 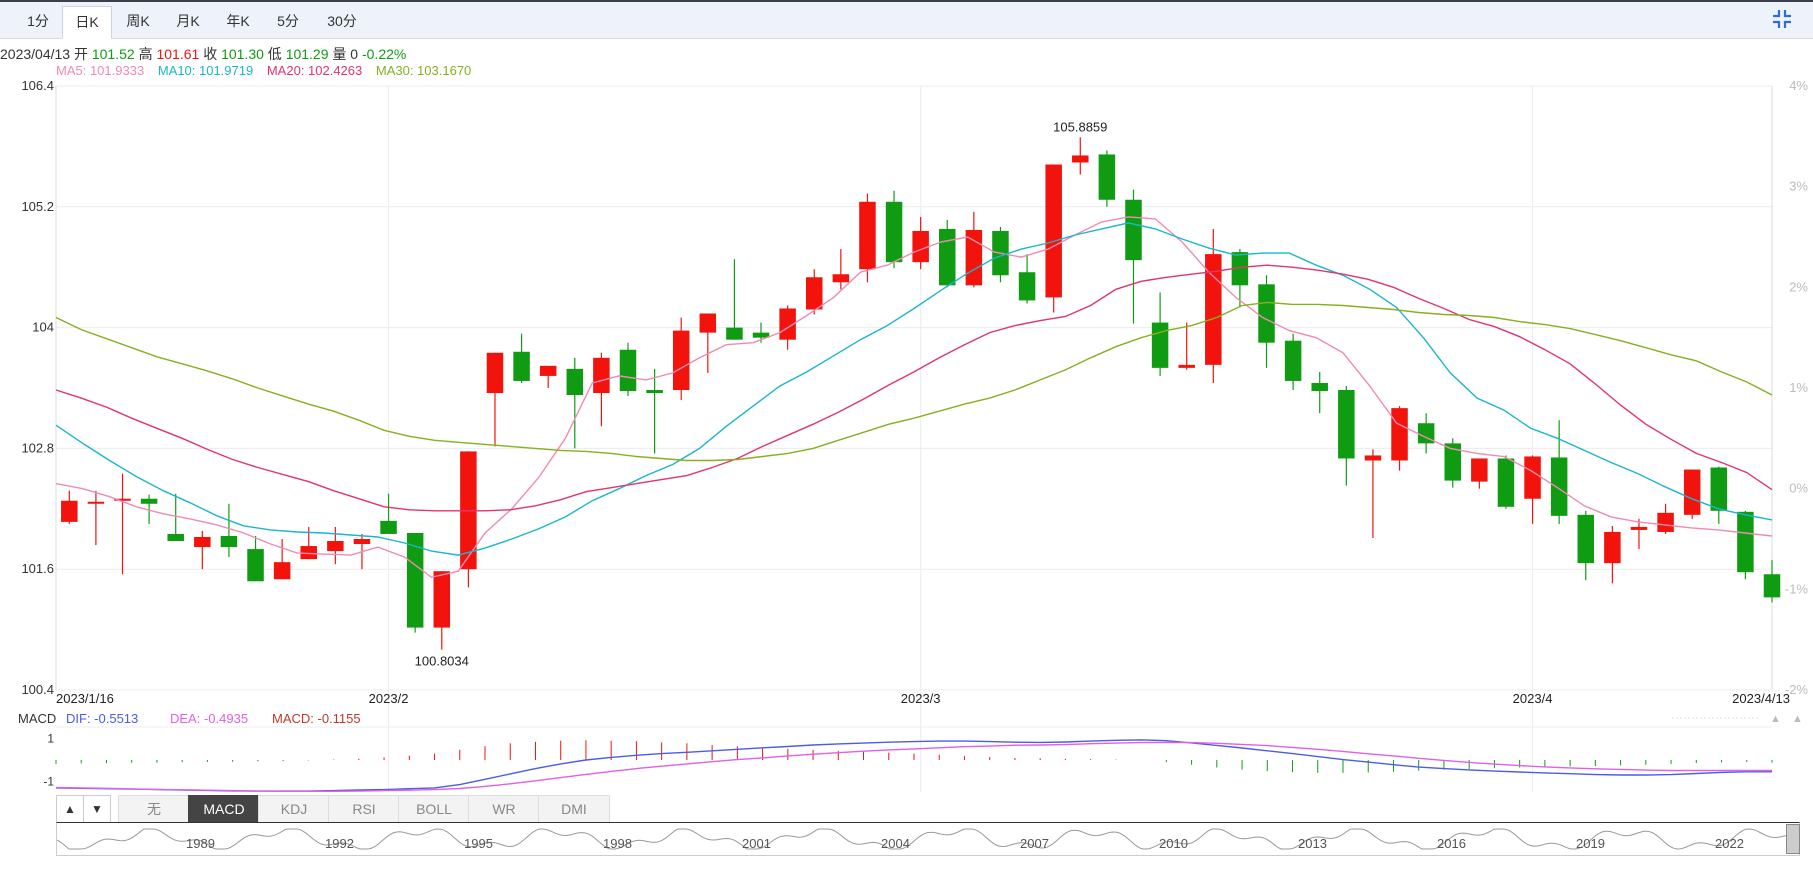 What do you see at coordinates (478, 843) in the screenshot?
I see `navigator-year-label: 1995` at bounding box center [478, 843].